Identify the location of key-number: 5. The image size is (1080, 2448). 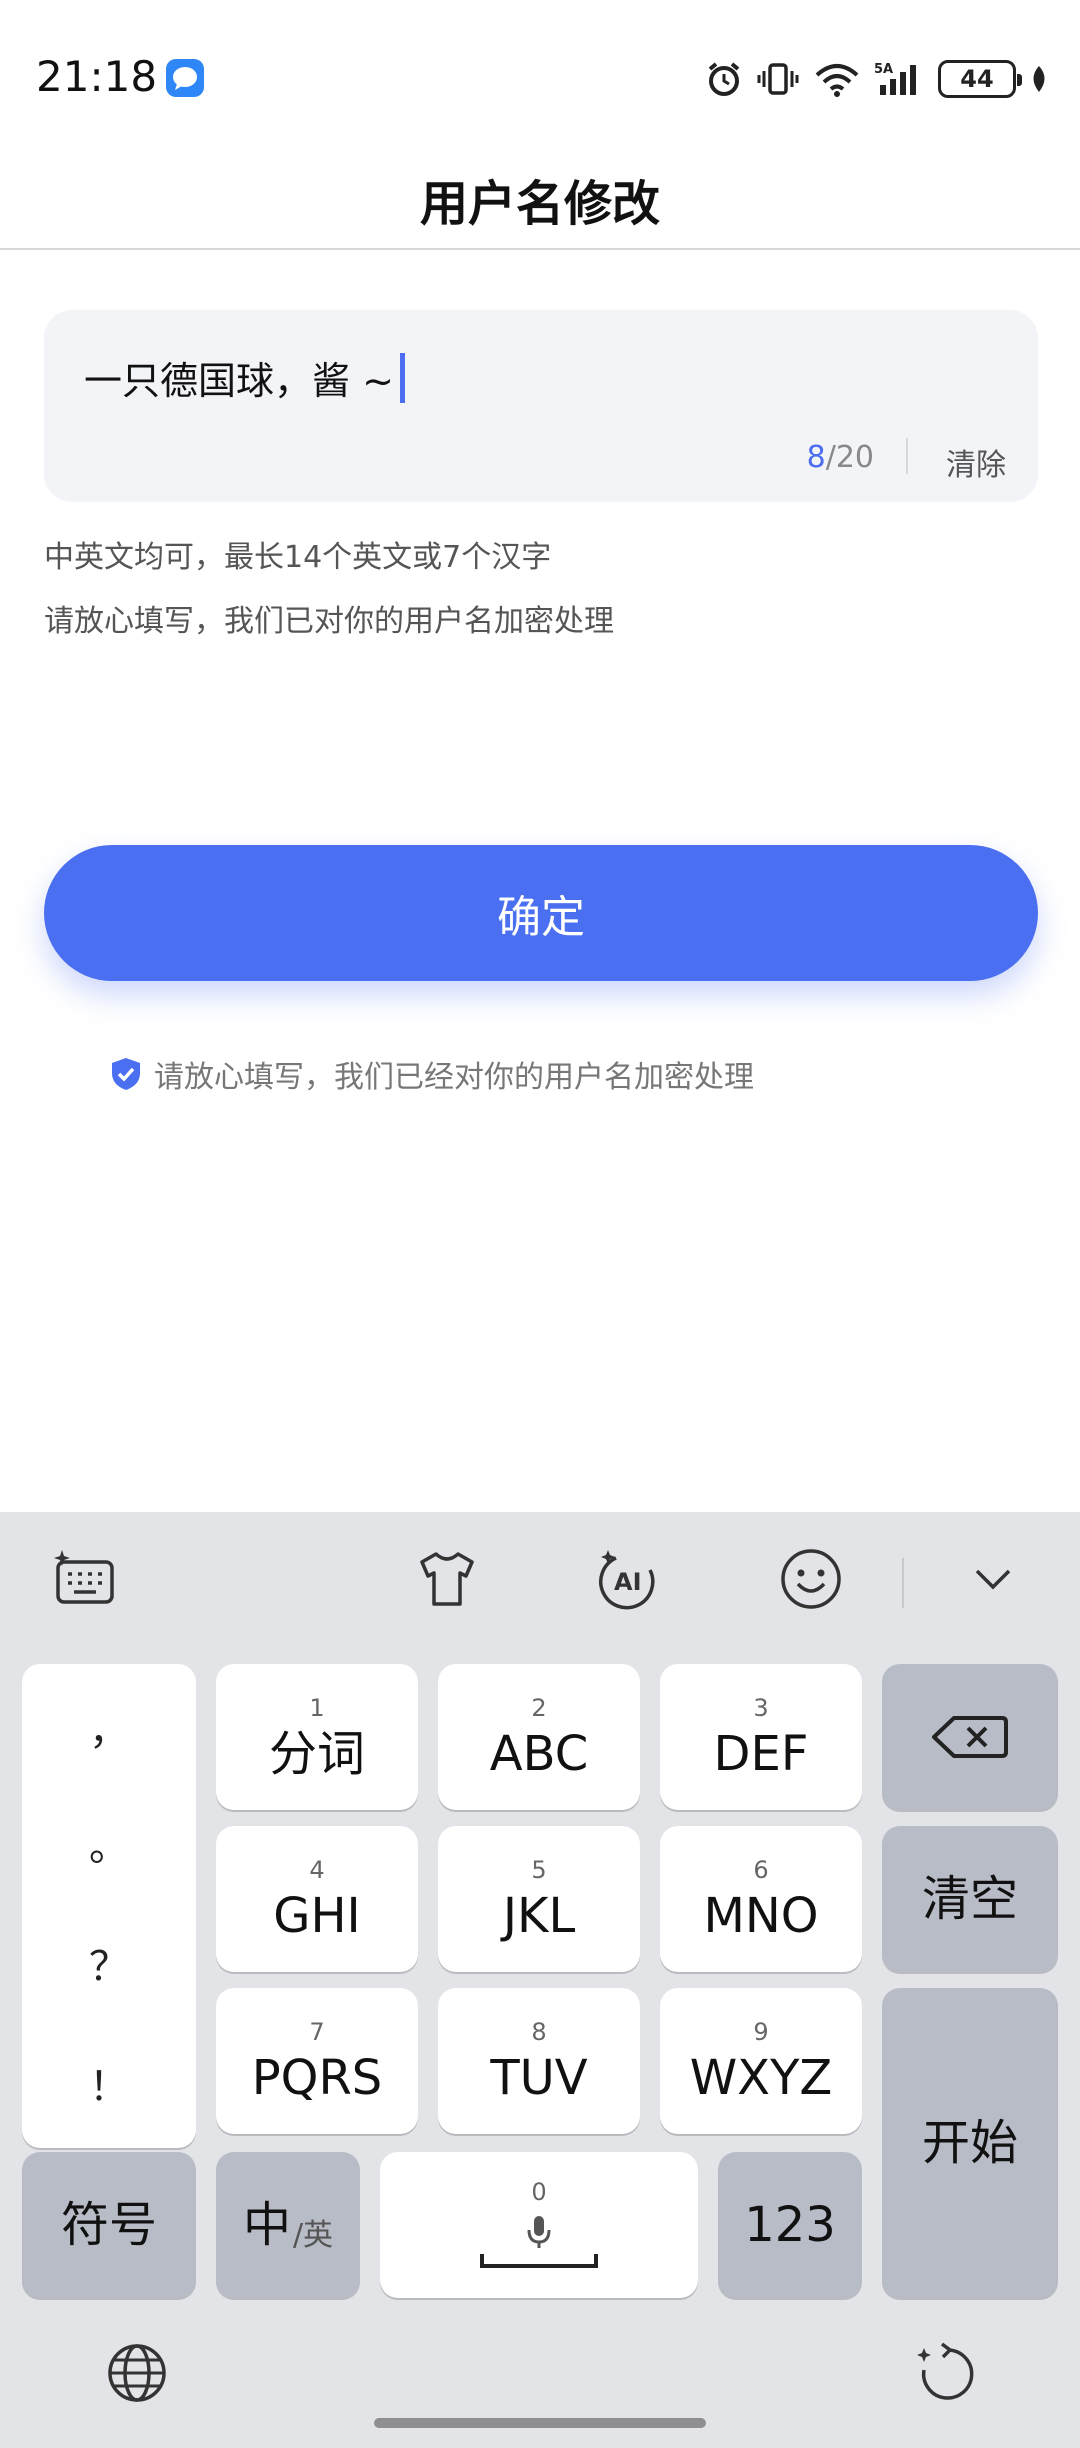
(539, 1870).